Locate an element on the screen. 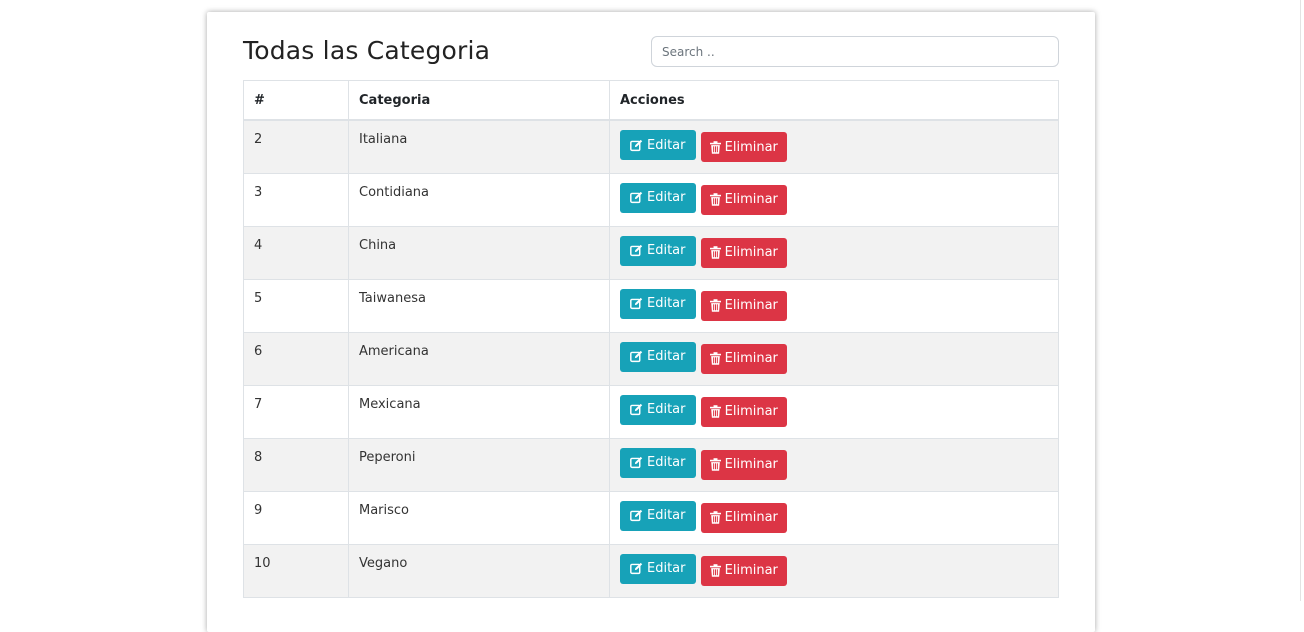 This screenshot has width=1304, height=632. cell-id: 10 is located at coordinates (296, 570).